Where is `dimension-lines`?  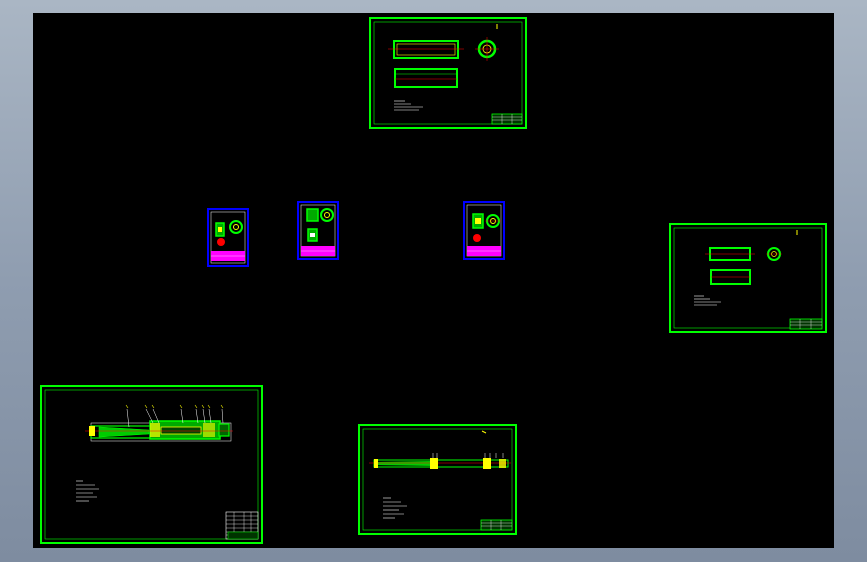 dimension-lines is located at coordinates (468, 455).